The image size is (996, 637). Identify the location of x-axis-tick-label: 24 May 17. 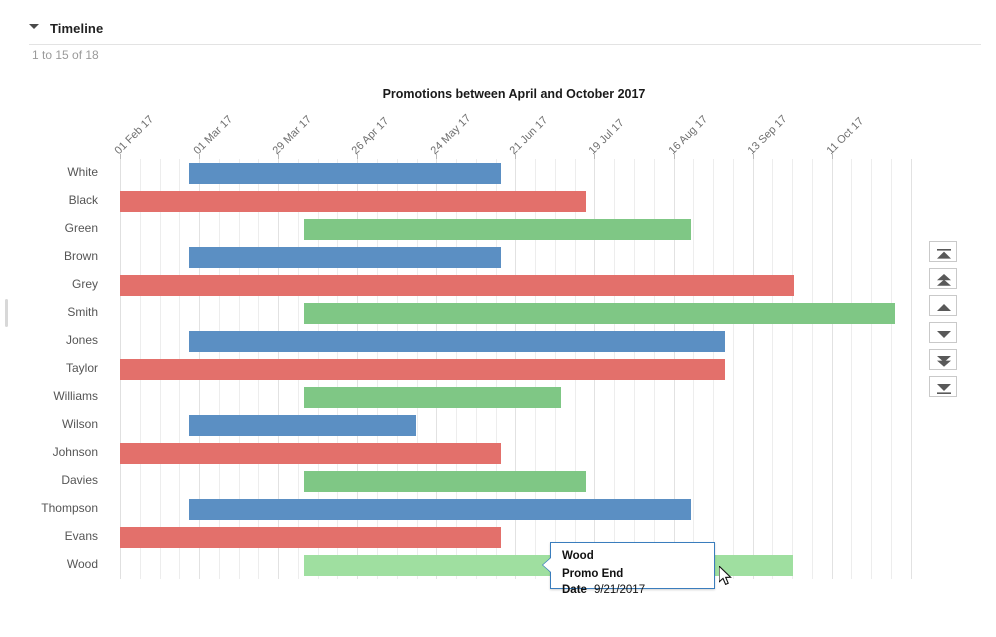
(451, 134).